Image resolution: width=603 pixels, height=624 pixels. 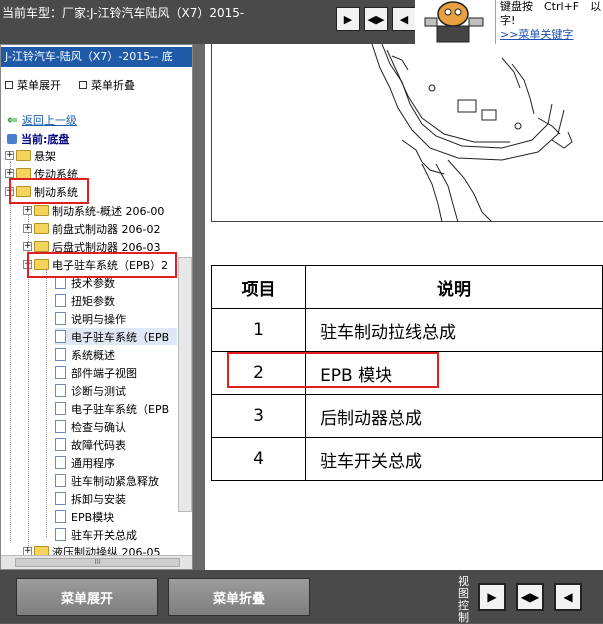 What do you see at coordinates (113, 85) in the screenshot?
I see `menu-collapse-label: 菜单折叠` at bounding box center [113, 85].